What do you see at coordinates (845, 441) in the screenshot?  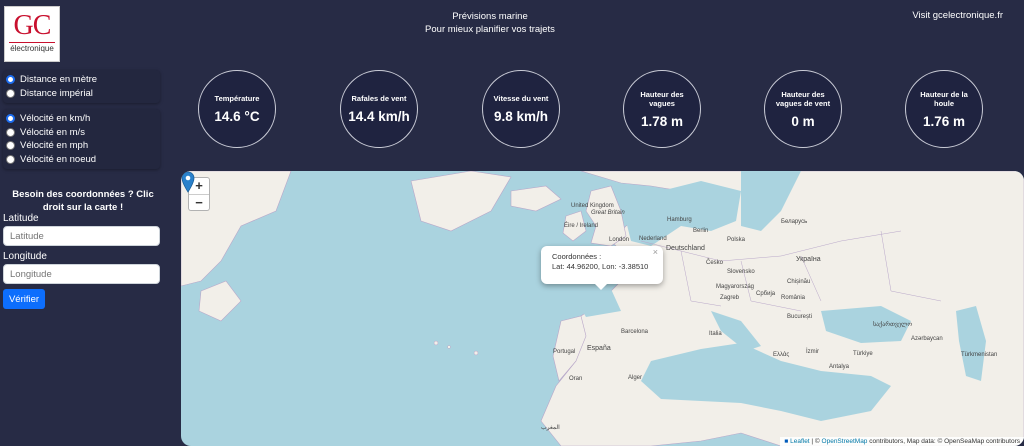 I see `osm-link: OpenStreetMap` at bounding box center [845, 441].